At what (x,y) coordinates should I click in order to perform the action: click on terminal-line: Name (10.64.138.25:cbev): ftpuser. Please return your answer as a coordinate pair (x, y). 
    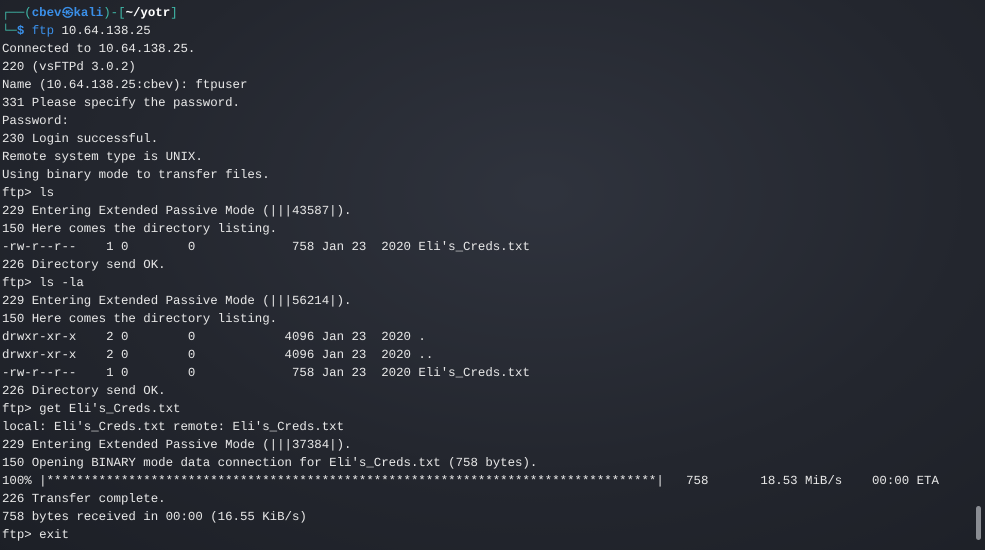
    Looking at the image, I should click on (125, 85).